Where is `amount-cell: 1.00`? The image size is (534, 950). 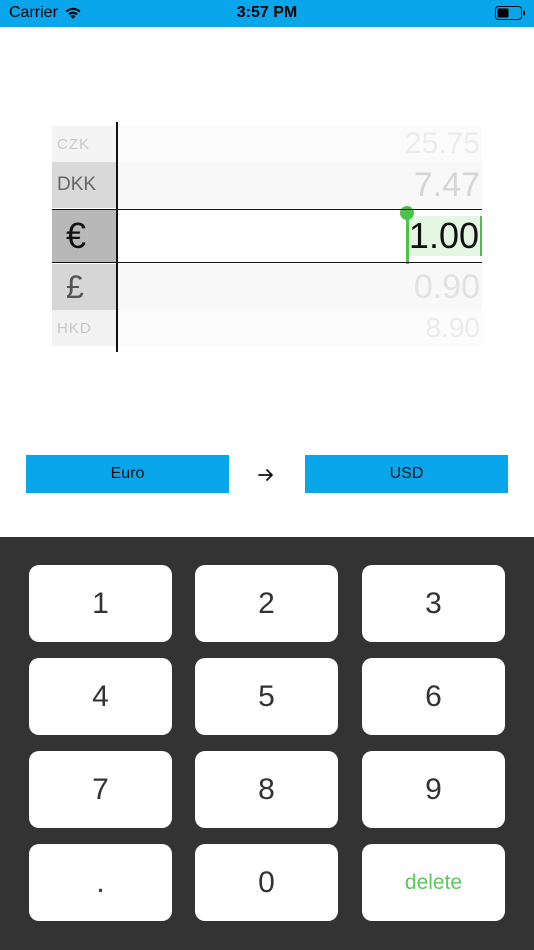 amount-cell: 1.00 is located at coordinates (299, 235).